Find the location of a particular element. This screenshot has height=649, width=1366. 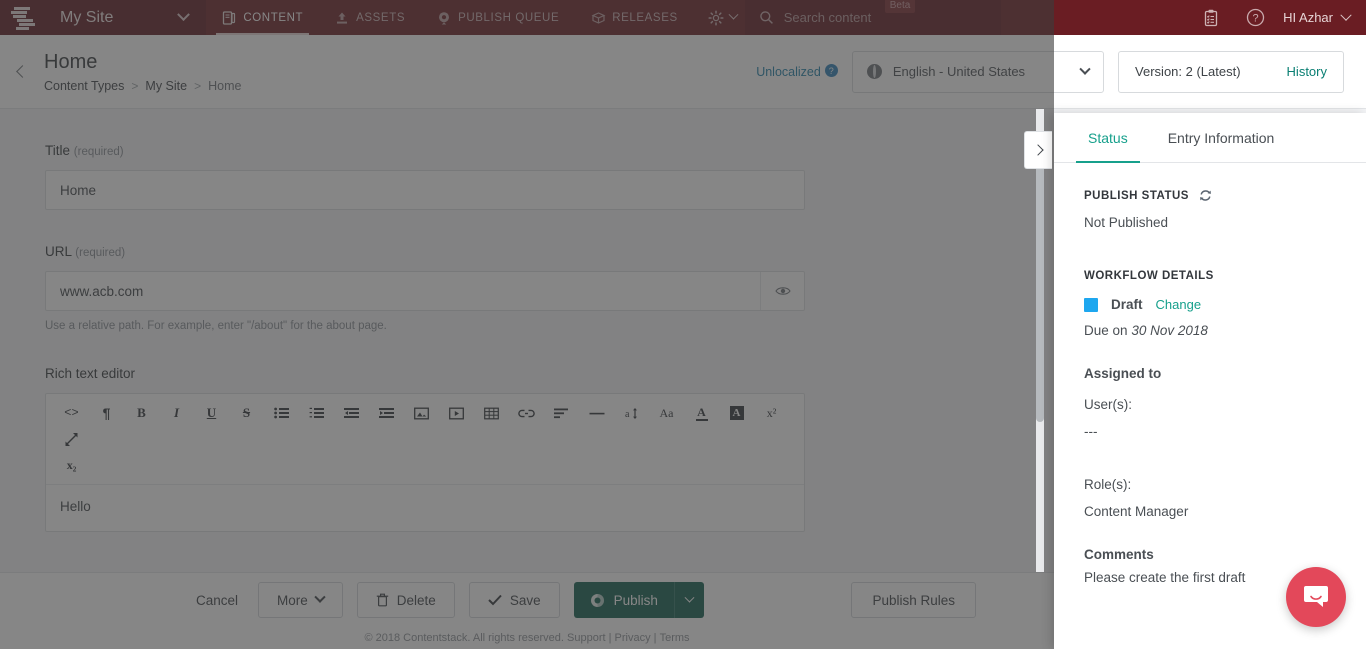

nav-item-publish-queue: PUBLISH QUEUE is located at coordinates (498, 17).